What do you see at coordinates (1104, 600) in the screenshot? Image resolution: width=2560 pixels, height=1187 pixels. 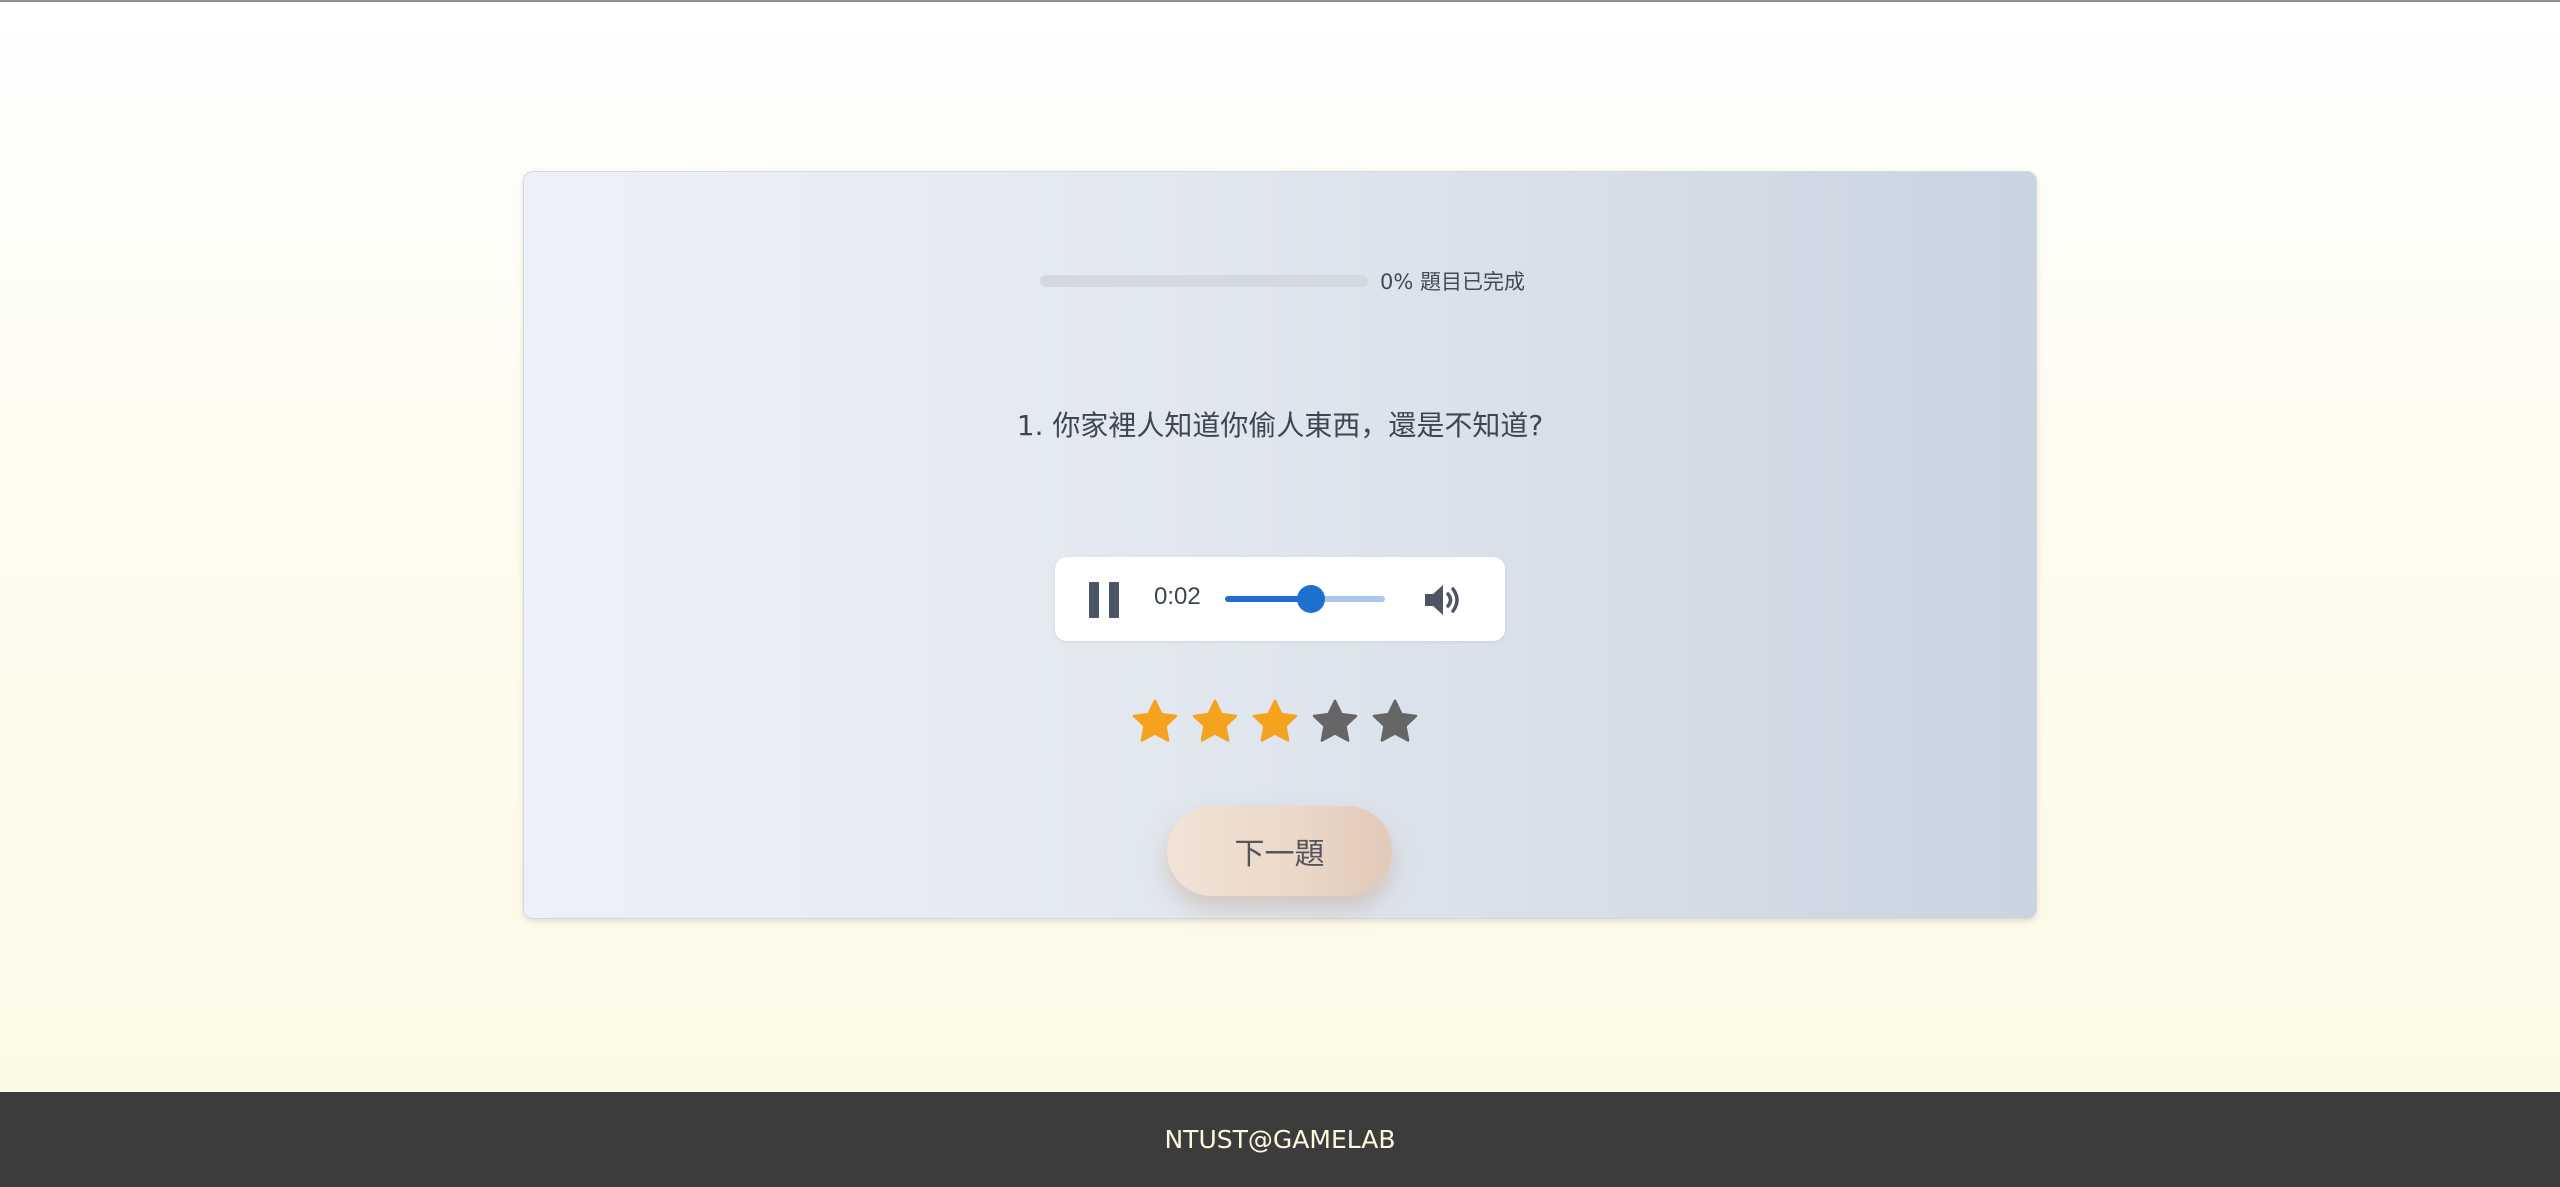 I see `pause-button` at bounding box center [1104, 600].